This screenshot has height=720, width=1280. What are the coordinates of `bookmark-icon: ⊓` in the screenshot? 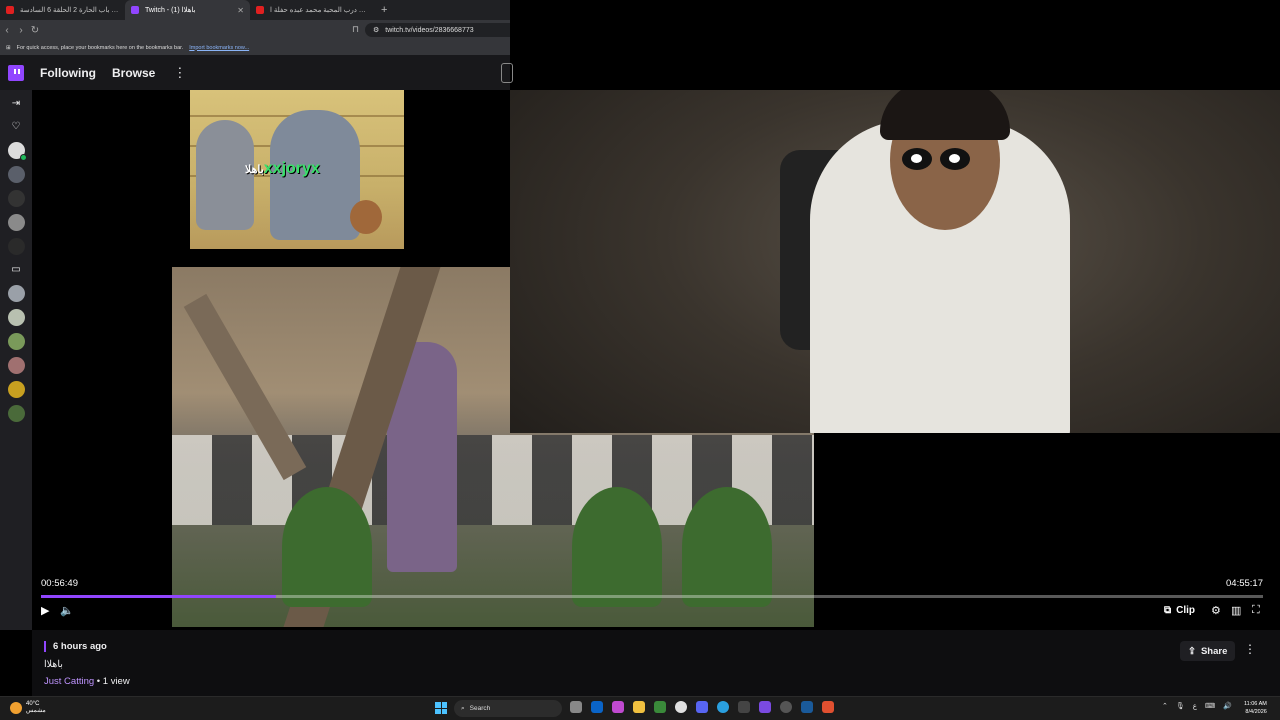 It's located at (355, 29).